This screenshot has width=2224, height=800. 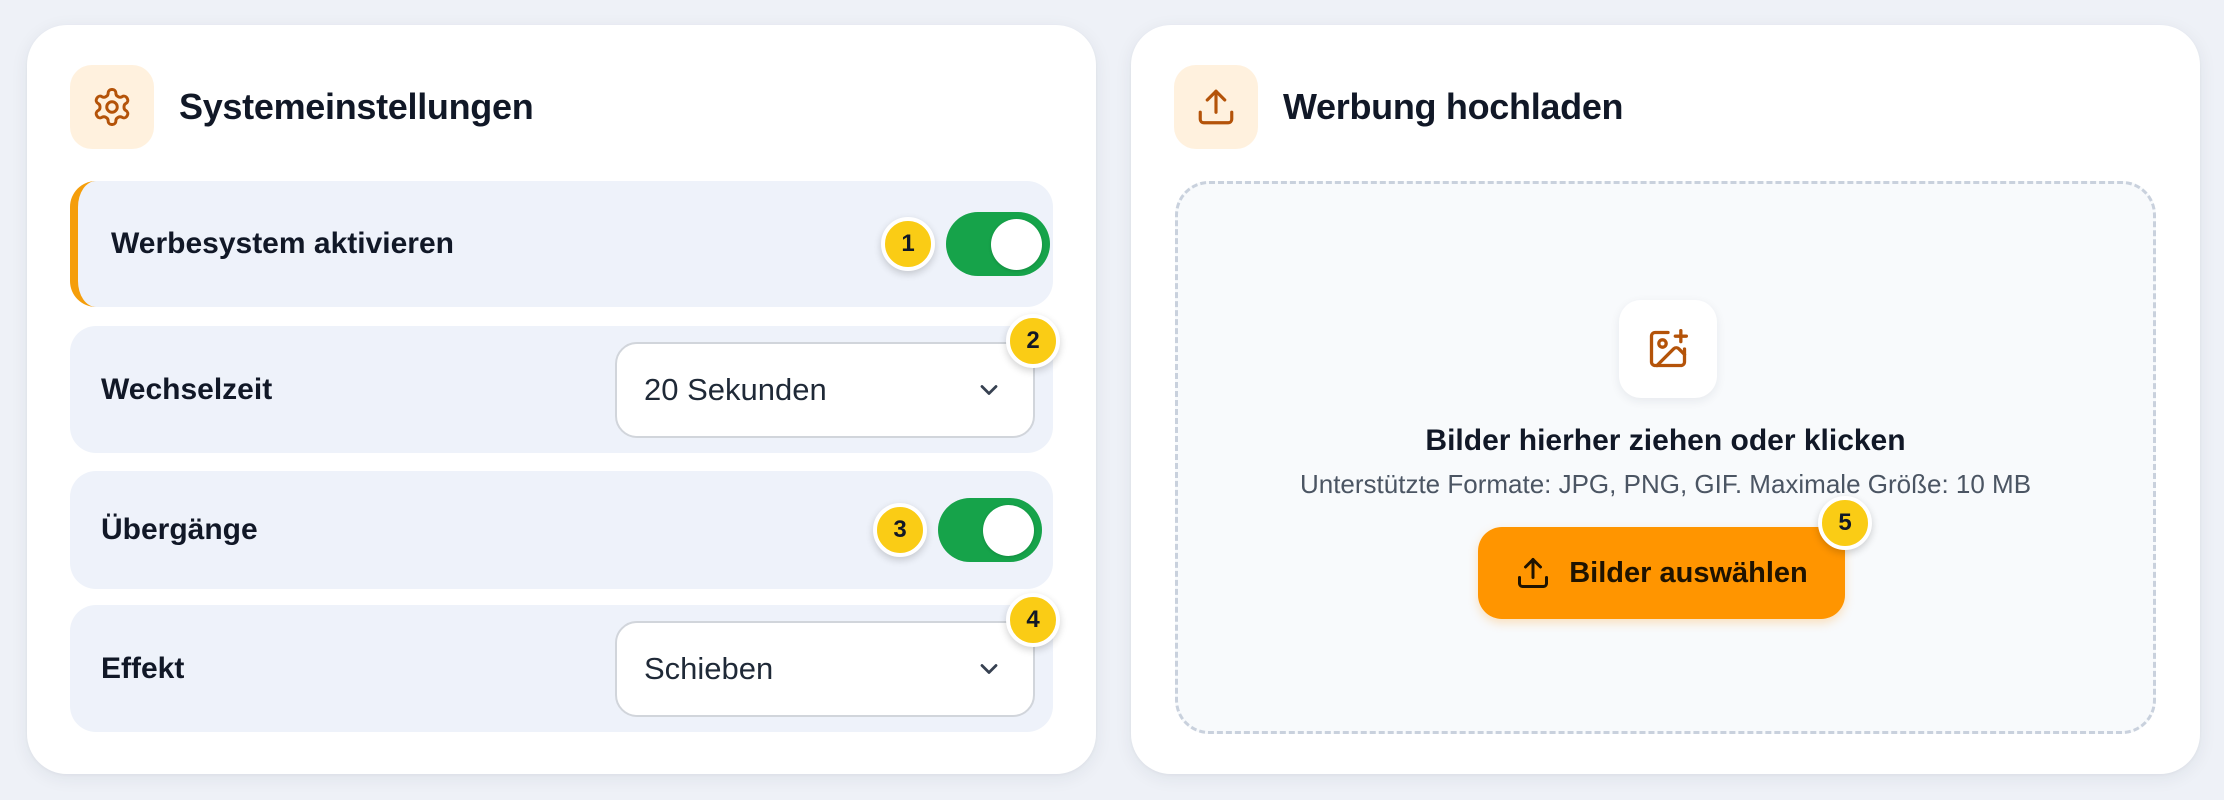 I want to click on interval-select: 20 Sekunden, so click(x=825, y=390).